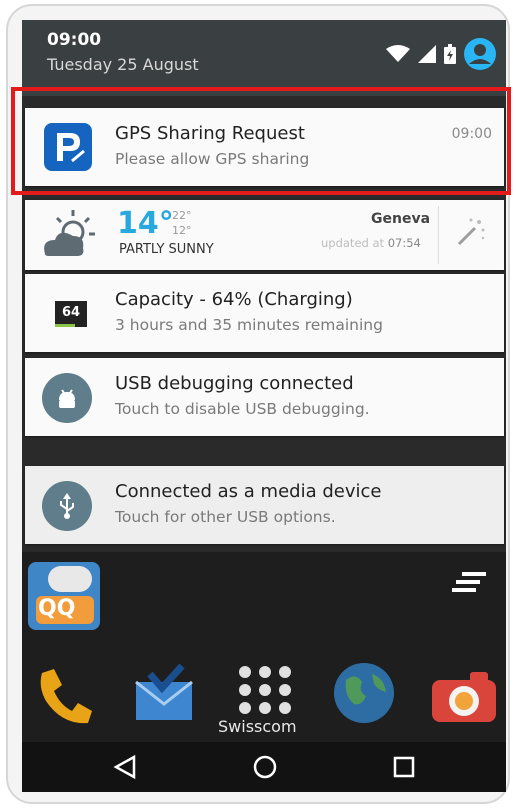 This screenshot has height=808, width=516. Describe the element at coordinates (234, 383) in the screenshot. I see `usb-debugging-title: USB debugging connected` at that location.